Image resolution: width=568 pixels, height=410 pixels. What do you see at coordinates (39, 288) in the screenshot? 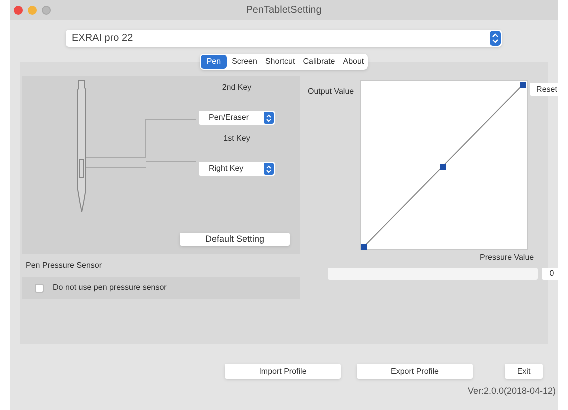
I see `checkbox` at bounding box center [39, 288].